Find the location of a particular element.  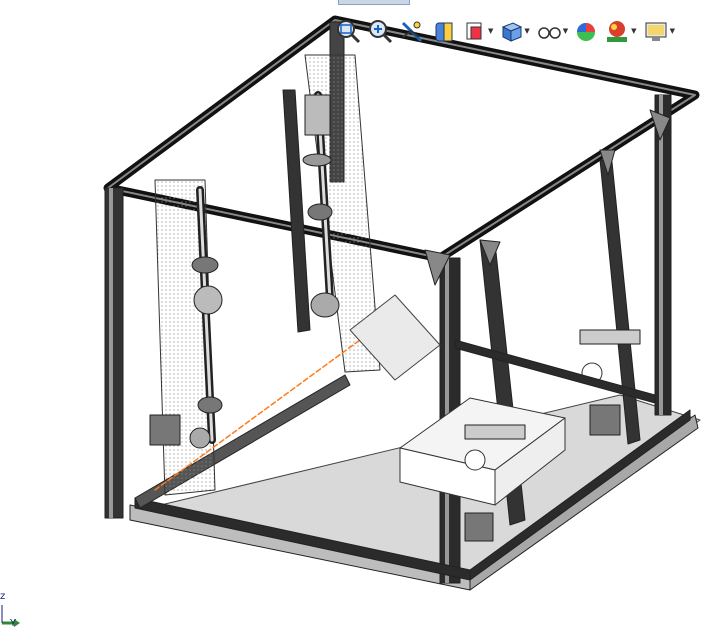

zoom-to-area-icon is located at coordinates (381, 32).